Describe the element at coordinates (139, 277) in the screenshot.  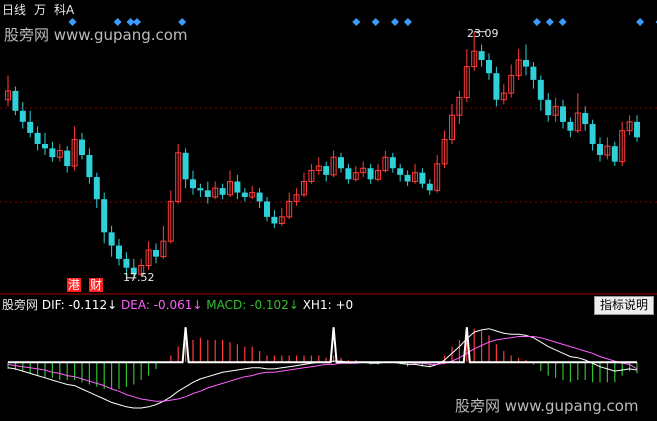
I see `low-price-label: 17.52` at that location.